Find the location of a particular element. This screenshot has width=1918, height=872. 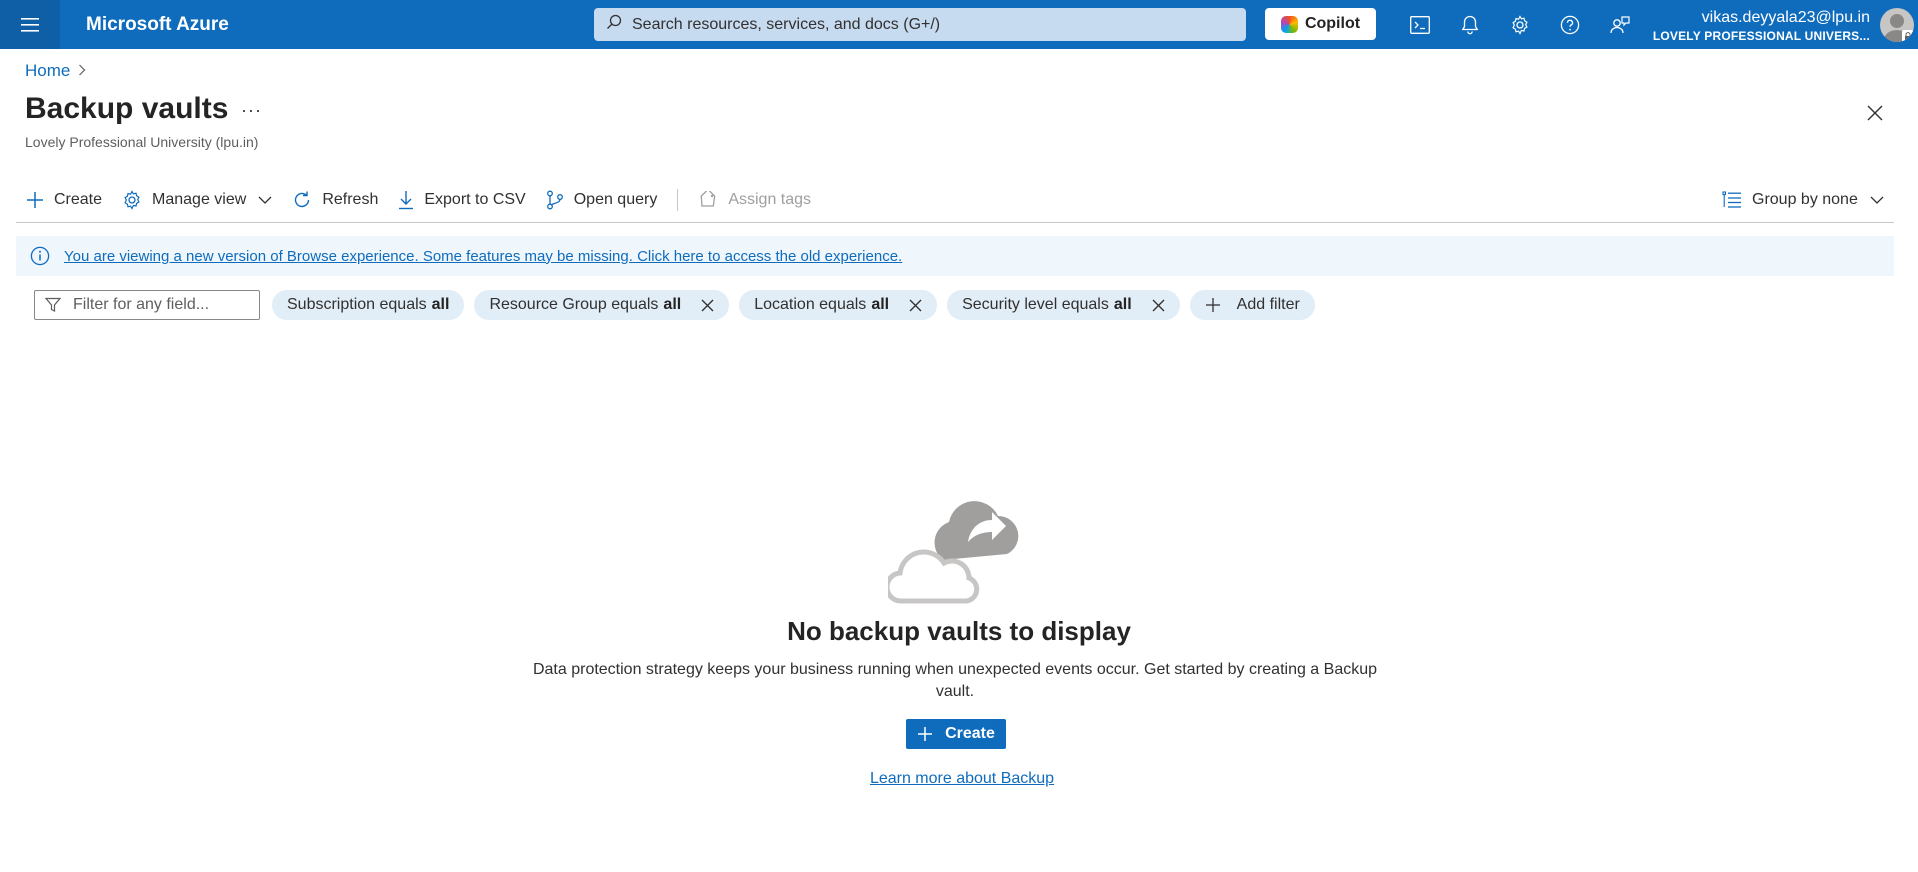

breadcrumb: Home is located at coordinates (55, 71).